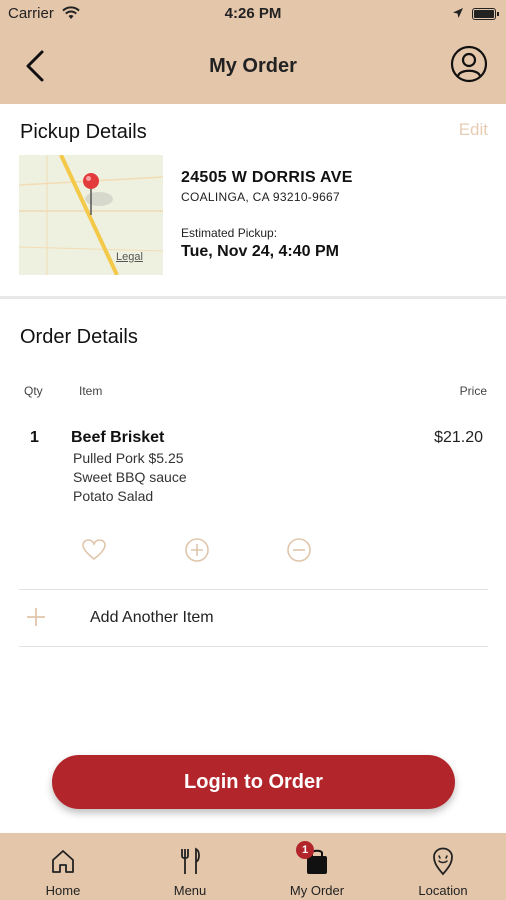 The image size is (506, 900). Describe the element at coordinates (130, 477) in the screenshot. I see `item-modifier: Sweet BBQ sauce` at that location.